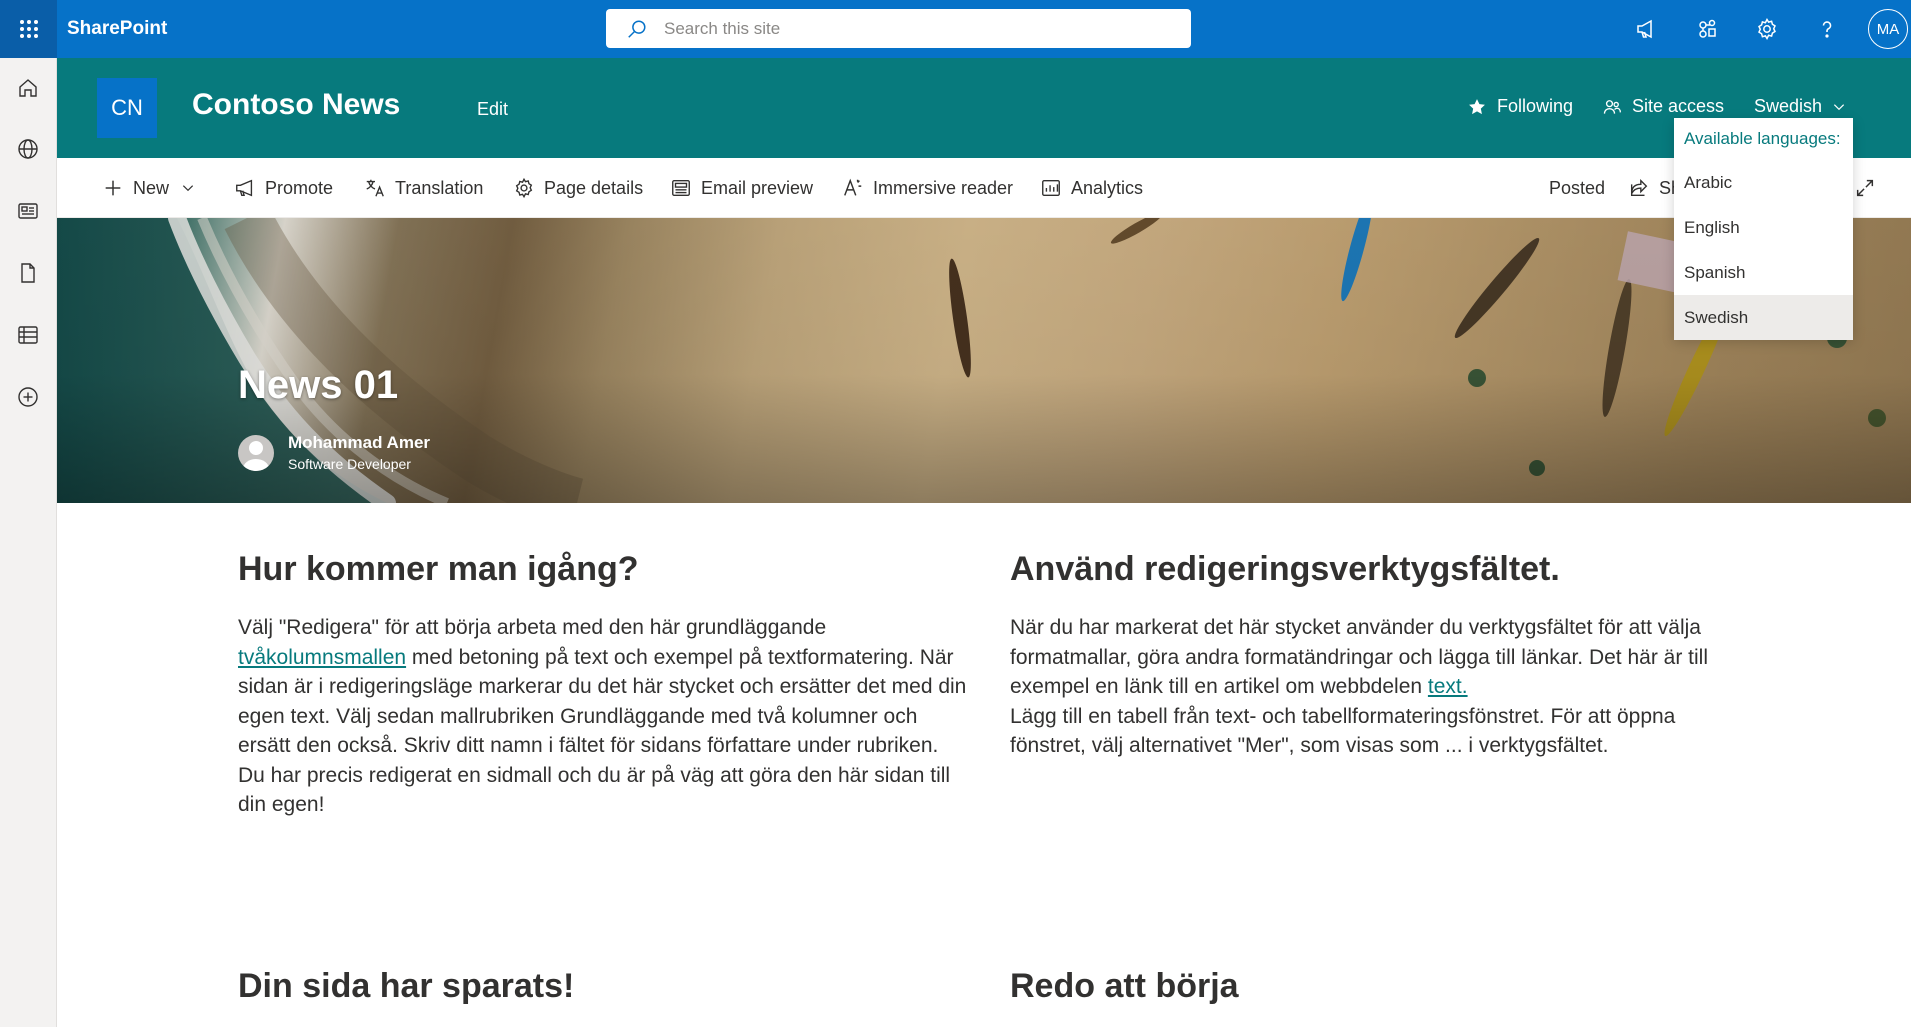 The height and width of the screenshot is (1027, 1911). I want to click on available-languages-header: Available languages:, so click(1762, 138).